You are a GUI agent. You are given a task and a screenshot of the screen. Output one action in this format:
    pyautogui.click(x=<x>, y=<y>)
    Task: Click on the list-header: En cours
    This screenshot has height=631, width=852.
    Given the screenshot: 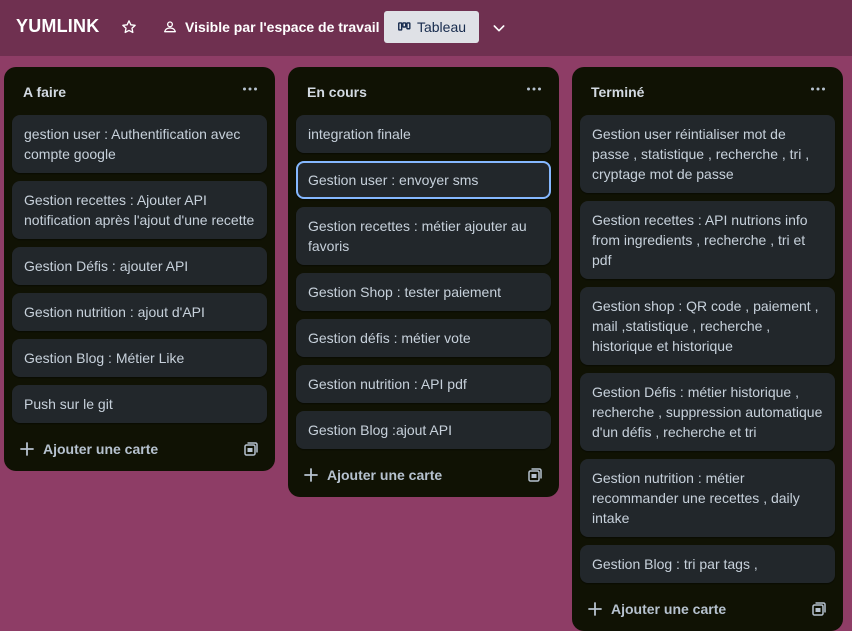 What is the action you would take?
    pyautogui.click(x=423, y=91)
    